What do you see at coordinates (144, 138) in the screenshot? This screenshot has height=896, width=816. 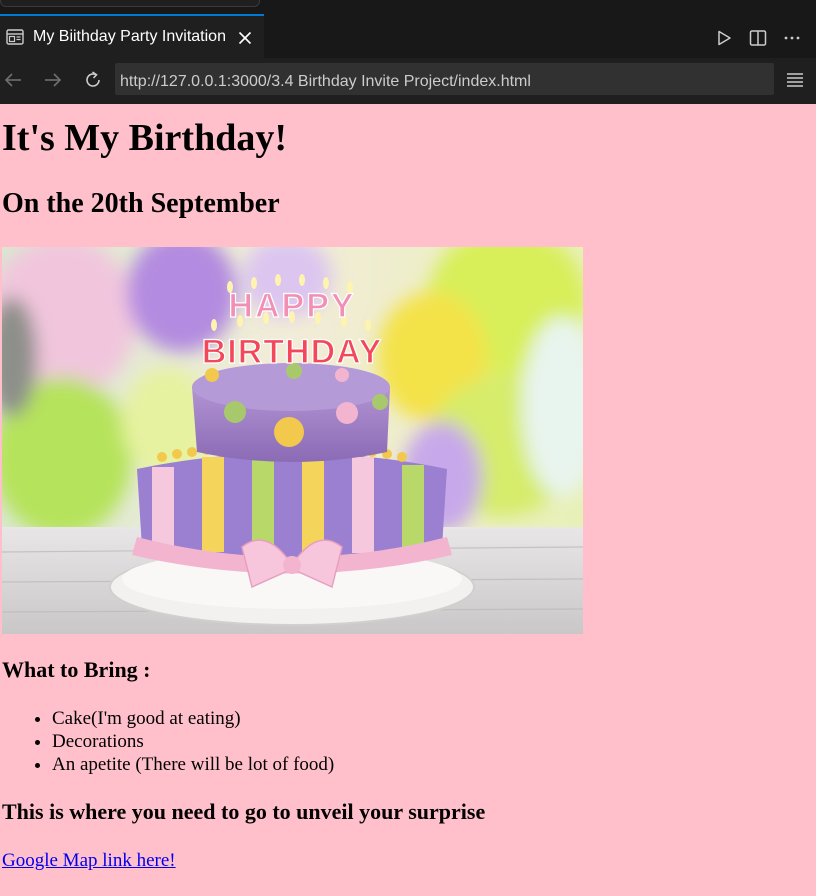 I see `page-title: It's My Birthday!` at bounding box center [144, 138].